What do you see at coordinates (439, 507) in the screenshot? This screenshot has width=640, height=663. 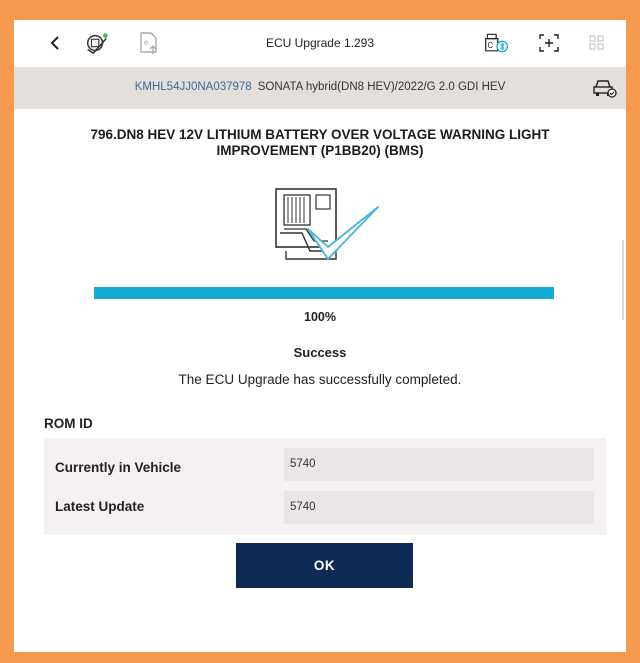 I see `rom-value-latest: 5740` at bounding box center [439, 507].